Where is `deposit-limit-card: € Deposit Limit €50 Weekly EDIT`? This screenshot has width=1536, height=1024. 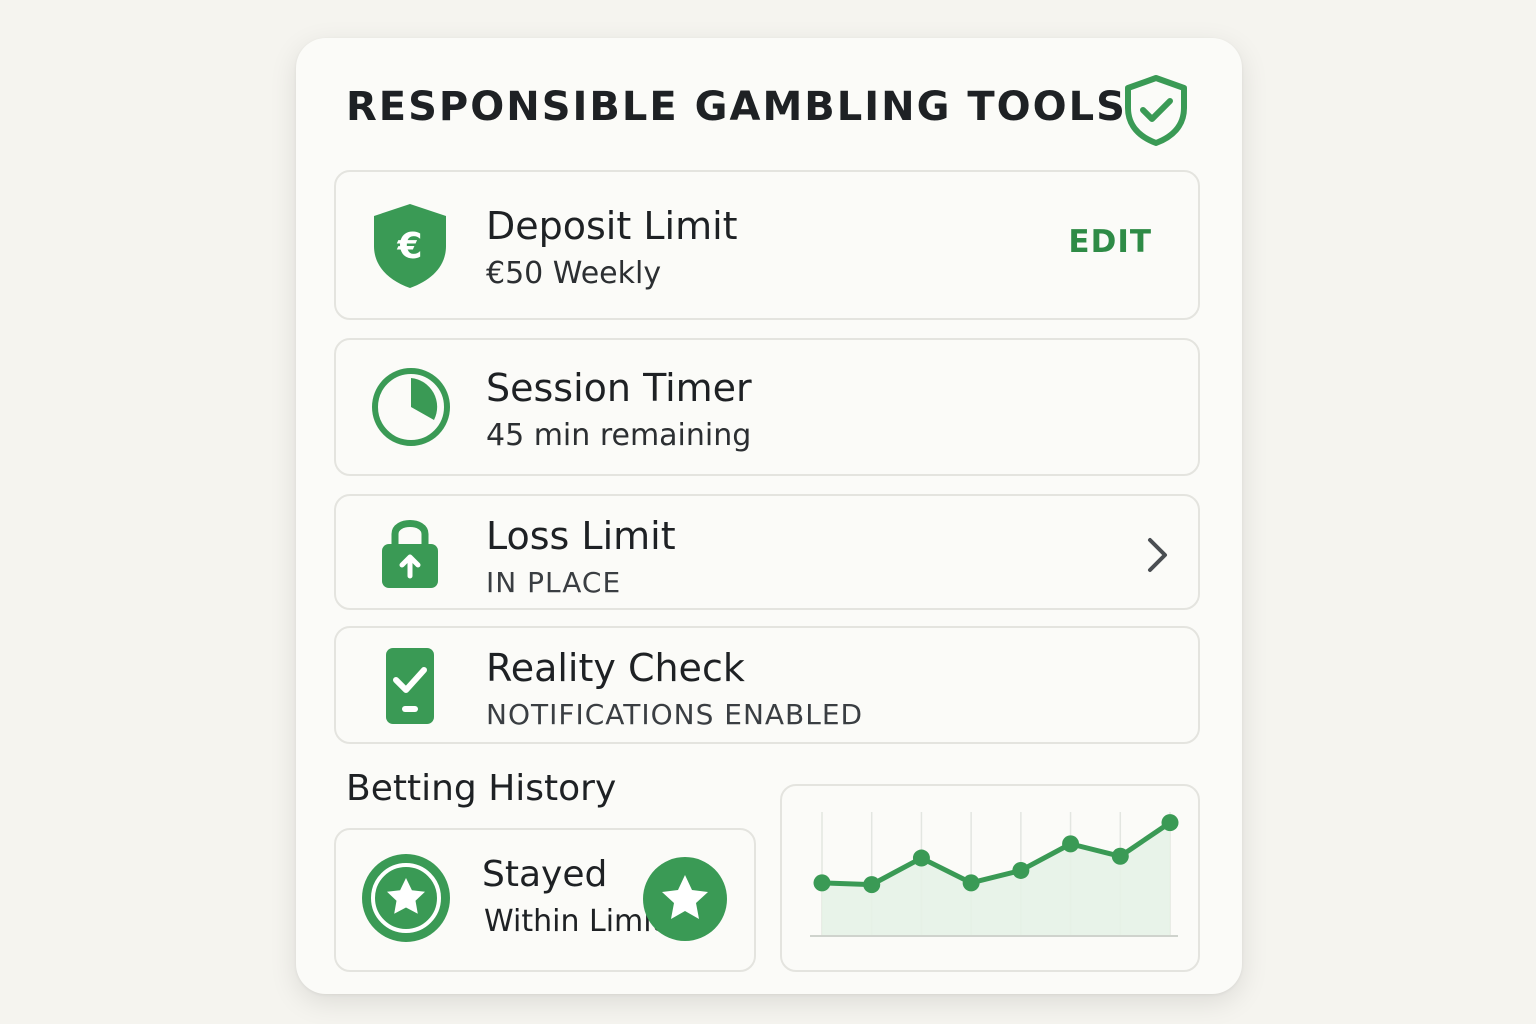 deposit-limit-card: € Deposit Limit €50 Weekly EDIT is located at coordinates (767, 245).